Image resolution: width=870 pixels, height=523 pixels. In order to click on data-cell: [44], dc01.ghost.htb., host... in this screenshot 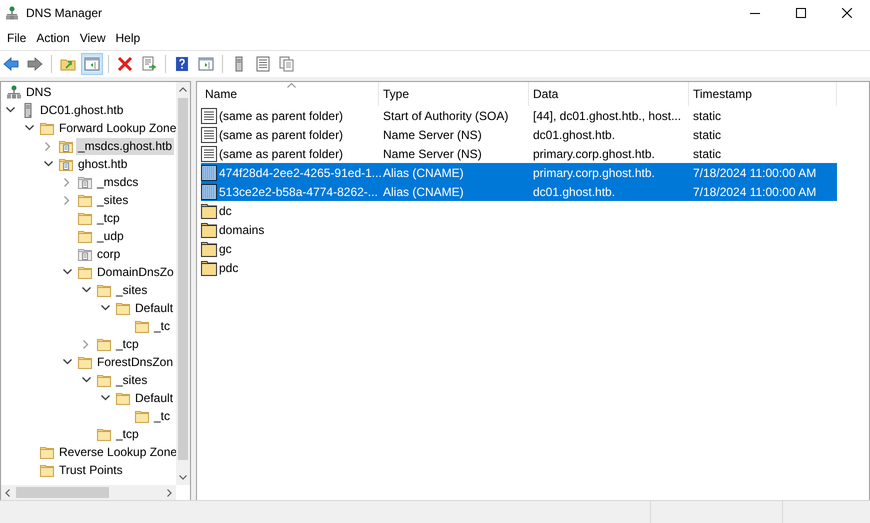, I will do `click(607, 115)`.